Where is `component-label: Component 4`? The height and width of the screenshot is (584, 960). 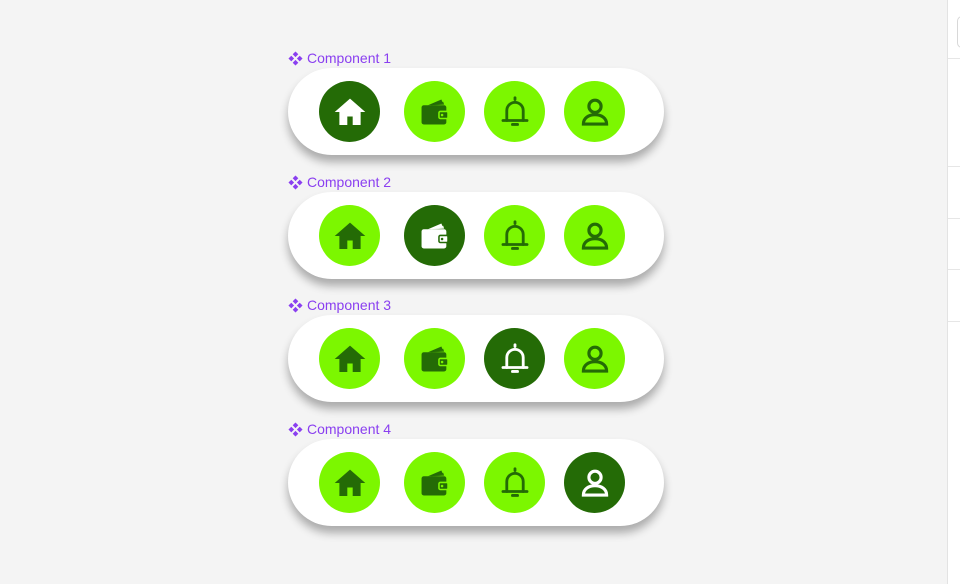
component-label: Component 4 is located at coordinates (339, 429).